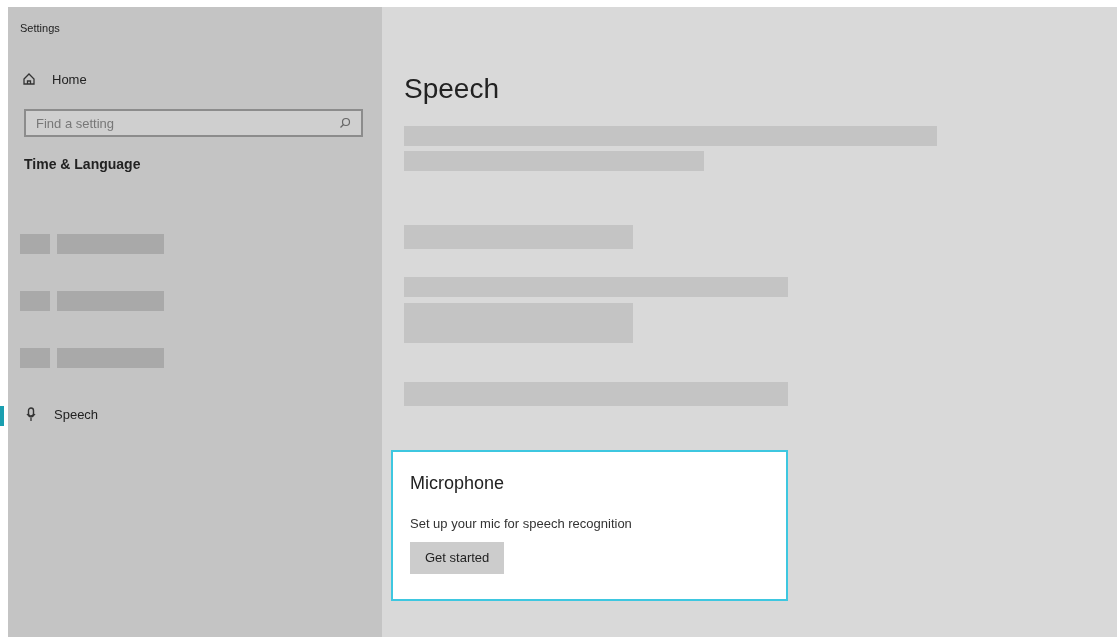  What do you see at coordinates (345, 123) in the screenshot?
I see `search-icon` at bounding box center [345, 123].